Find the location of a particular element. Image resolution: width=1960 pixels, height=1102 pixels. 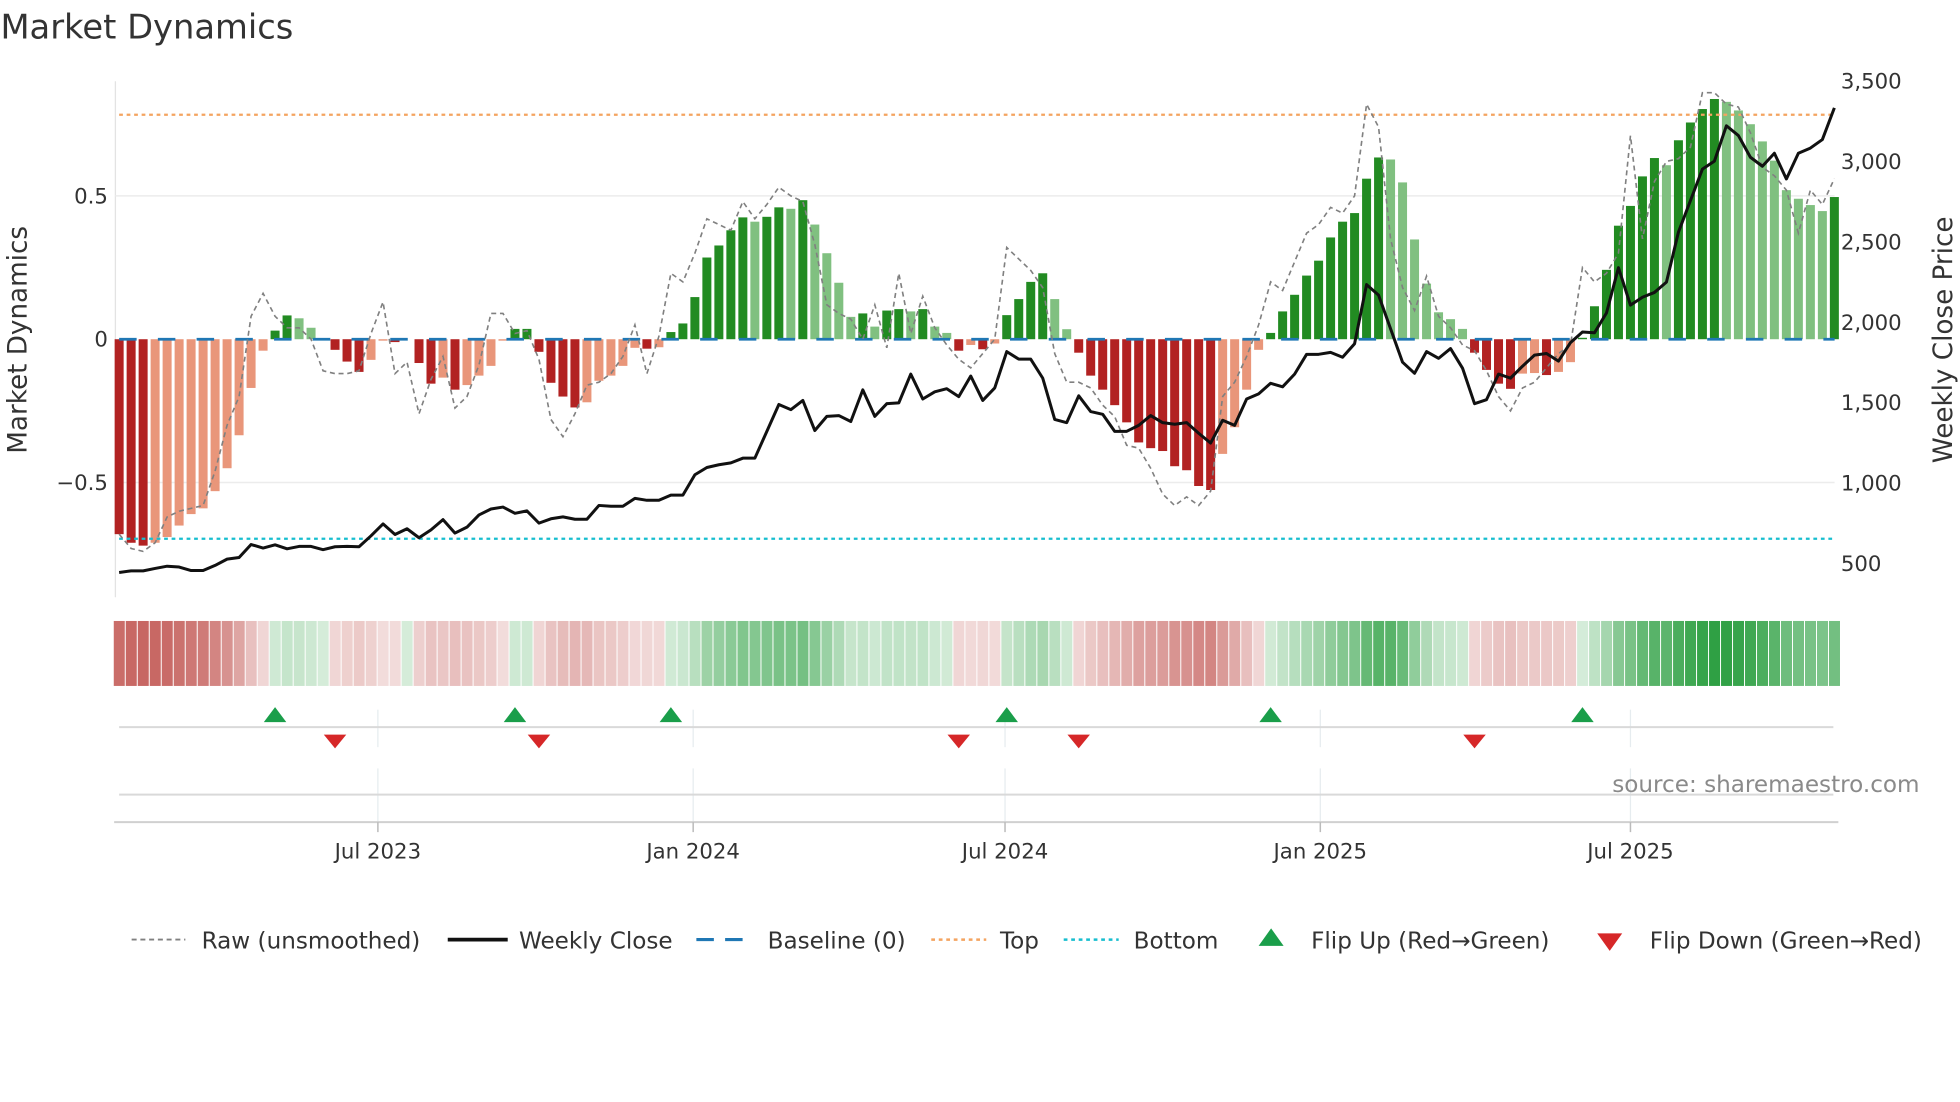

legend-label: Flip Up (Red→Green) is located at coordinates (1430, 941).